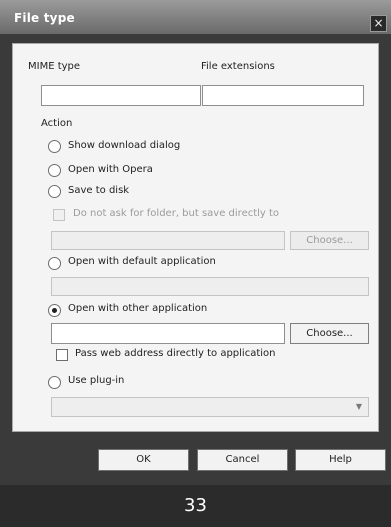 This screenshot has height=527, width=391. Describe the element at coordinates (175, 353) in the screenshot. I see `pass-web-address-label: Pass web address directly to application` at that location.